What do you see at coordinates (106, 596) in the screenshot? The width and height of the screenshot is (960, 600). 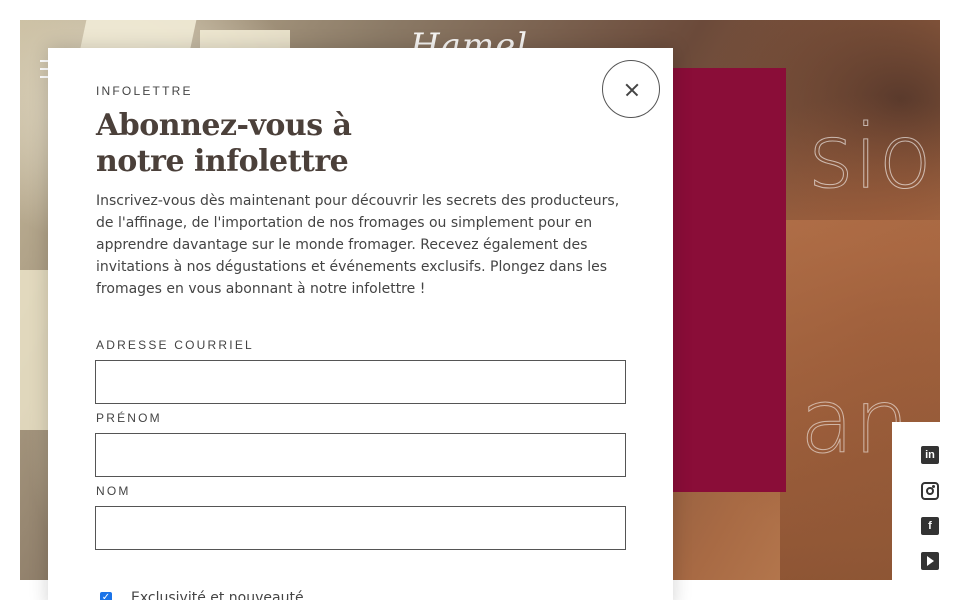 I see `exclusivity-checkbox: ✓` at bounding box center [106, 596].